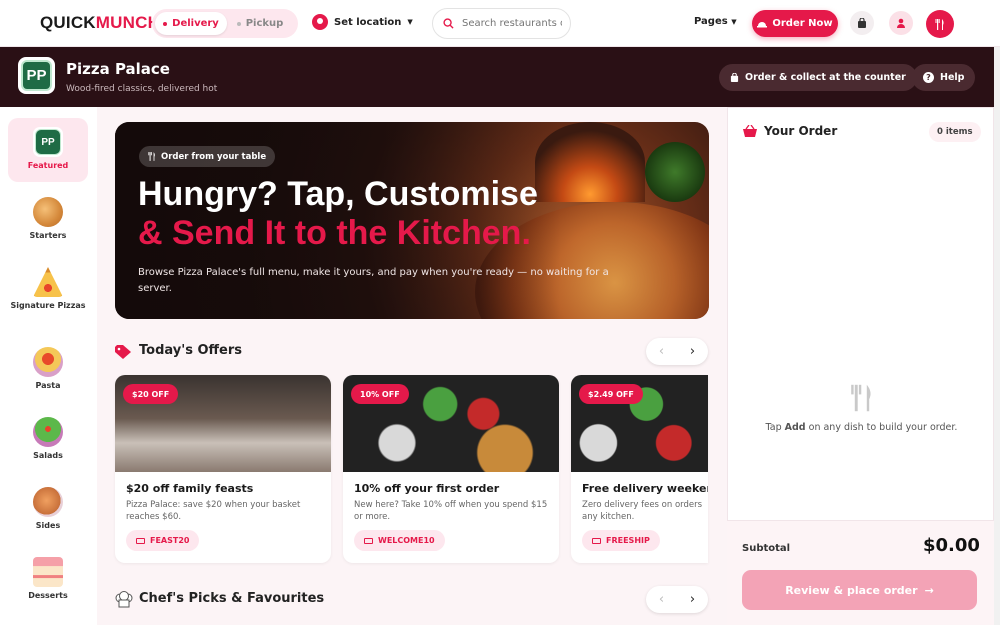 The height and width of the screenshot is (625, 1000). What do you see at coordinates (48, 305) in the screenshot?
I see `sidebar-item-label: Signature Pizzas` at bounding box center [48, 305].